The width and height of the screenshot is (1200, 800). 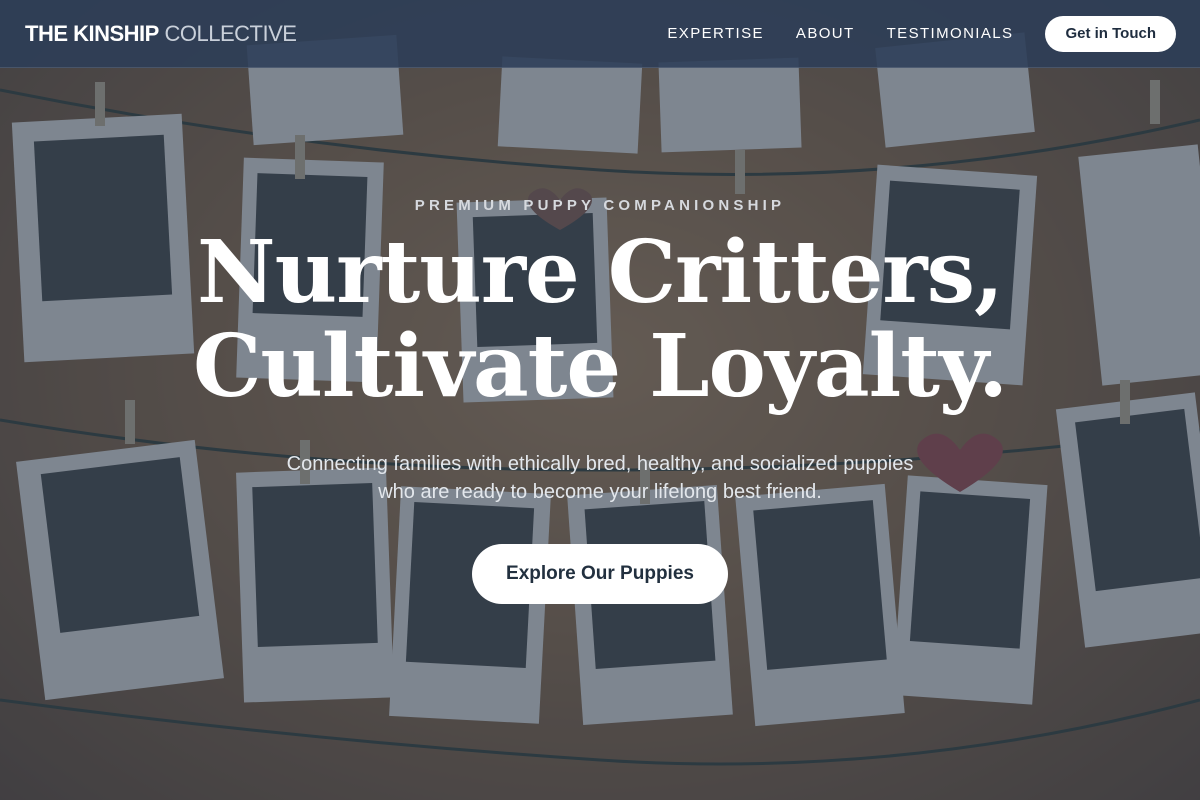 What do you see at coordinates (92, 33) in the screenshot?
I see `brand-name-primary: THE KINSHIP` at bounding box center [92, 33].